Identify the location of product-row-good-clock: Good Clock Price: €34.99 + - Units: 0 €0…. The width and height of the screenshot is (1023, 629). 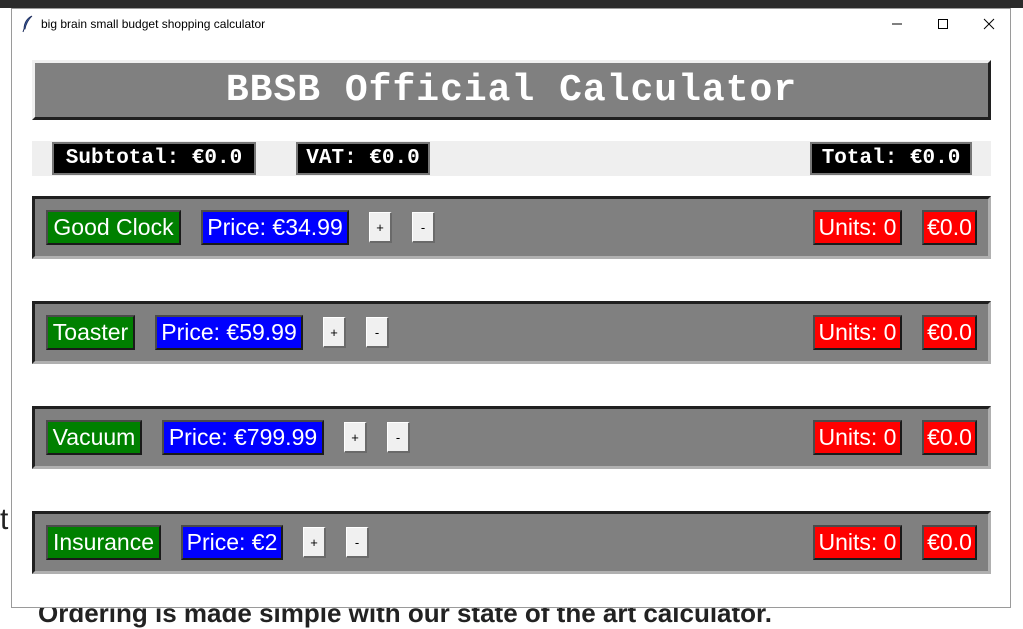
(511, 227).